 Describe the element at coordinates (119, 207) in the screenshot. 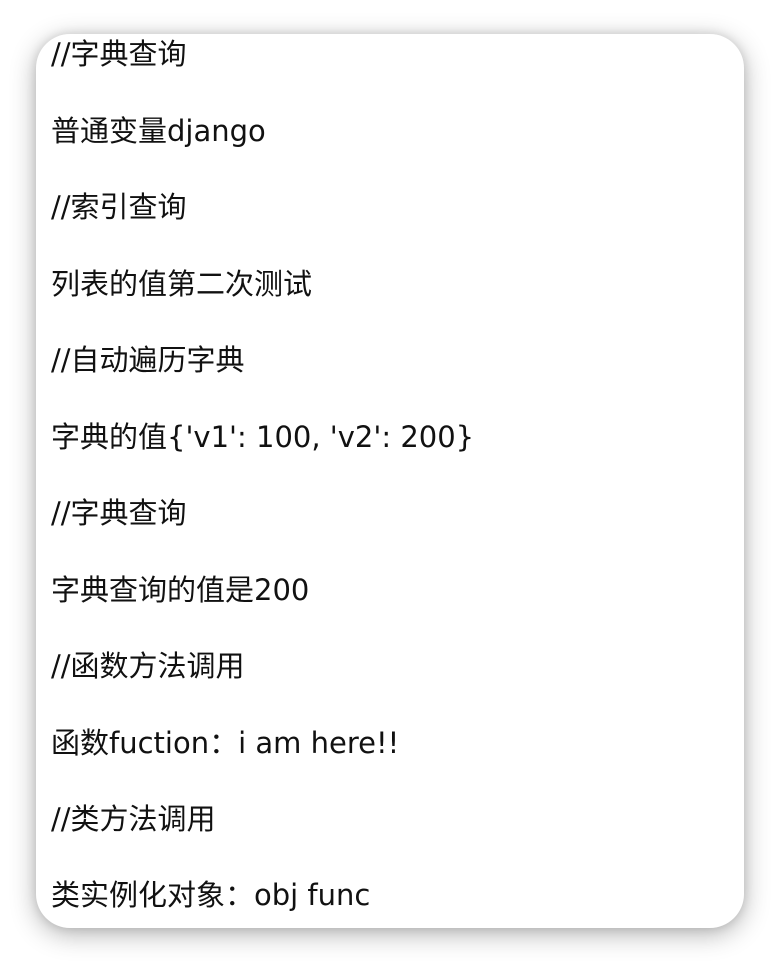

I see `comment-index-lookup: //索引查询` at that location.